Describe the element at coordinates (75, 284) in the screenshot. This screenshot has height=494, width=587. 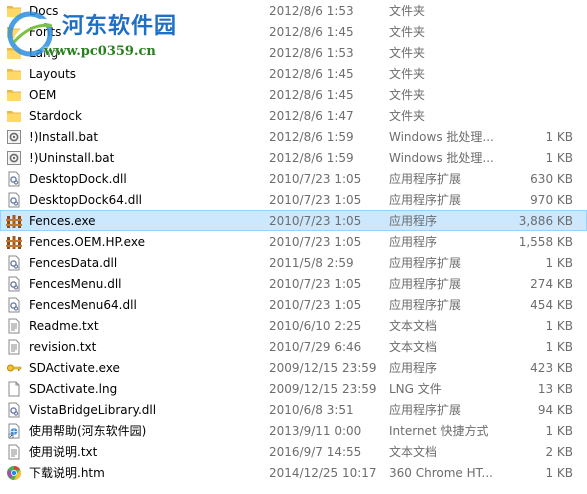
I see `file-name: FencesMenu.dll` at that location.